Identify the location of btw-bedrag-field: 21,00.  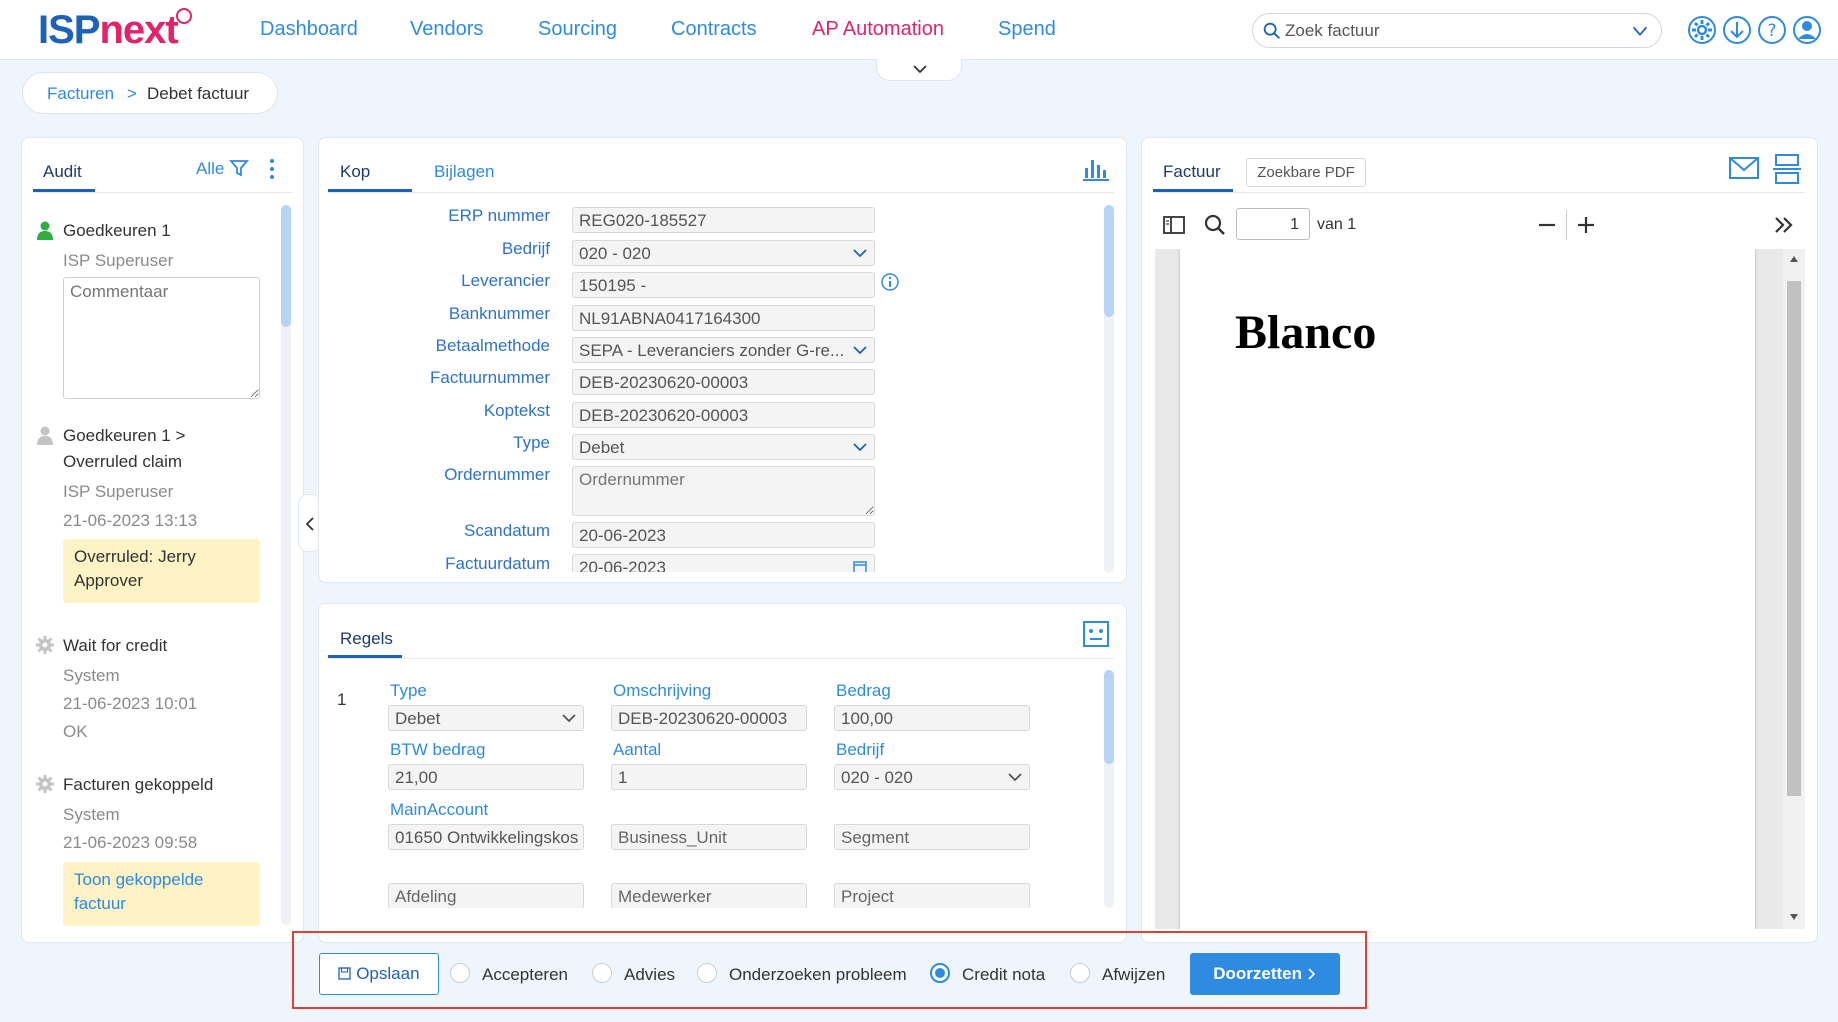
(486, 777).